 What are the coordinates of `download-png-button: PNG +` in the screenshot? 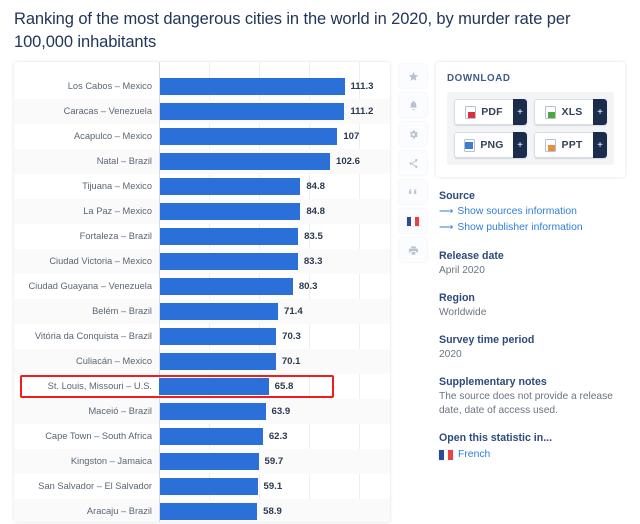 It's located at (490, 145).